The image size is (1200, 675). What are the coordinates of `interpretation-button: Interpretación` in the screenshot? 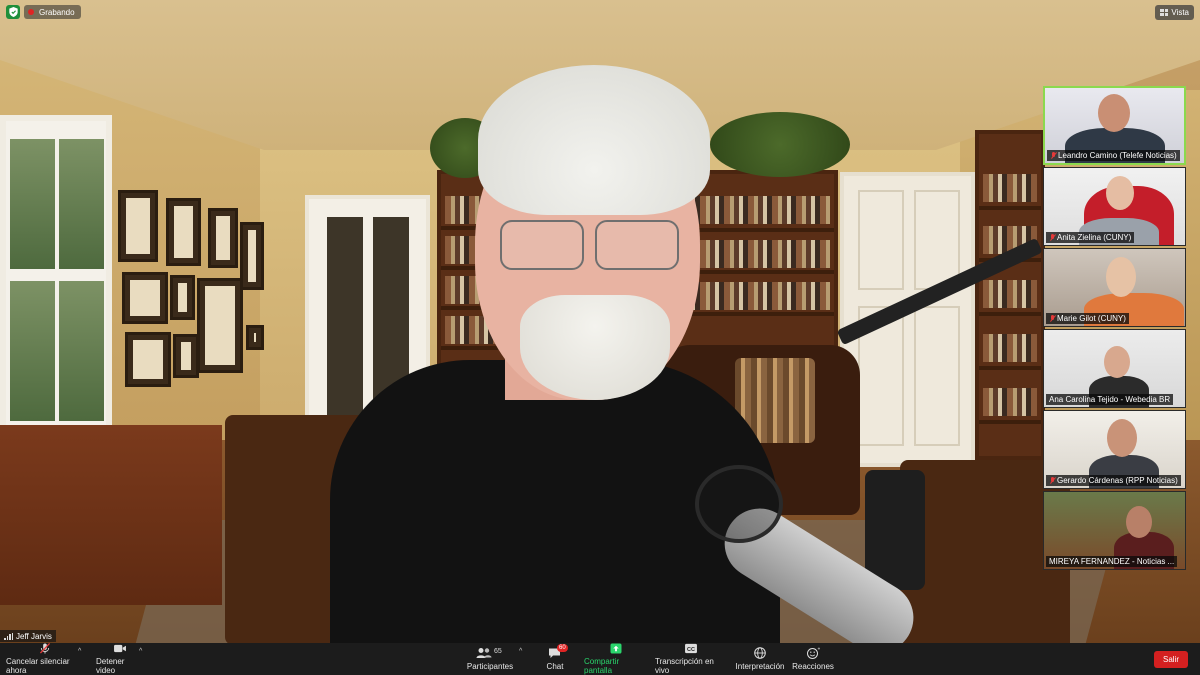 It's located at (760, 659).